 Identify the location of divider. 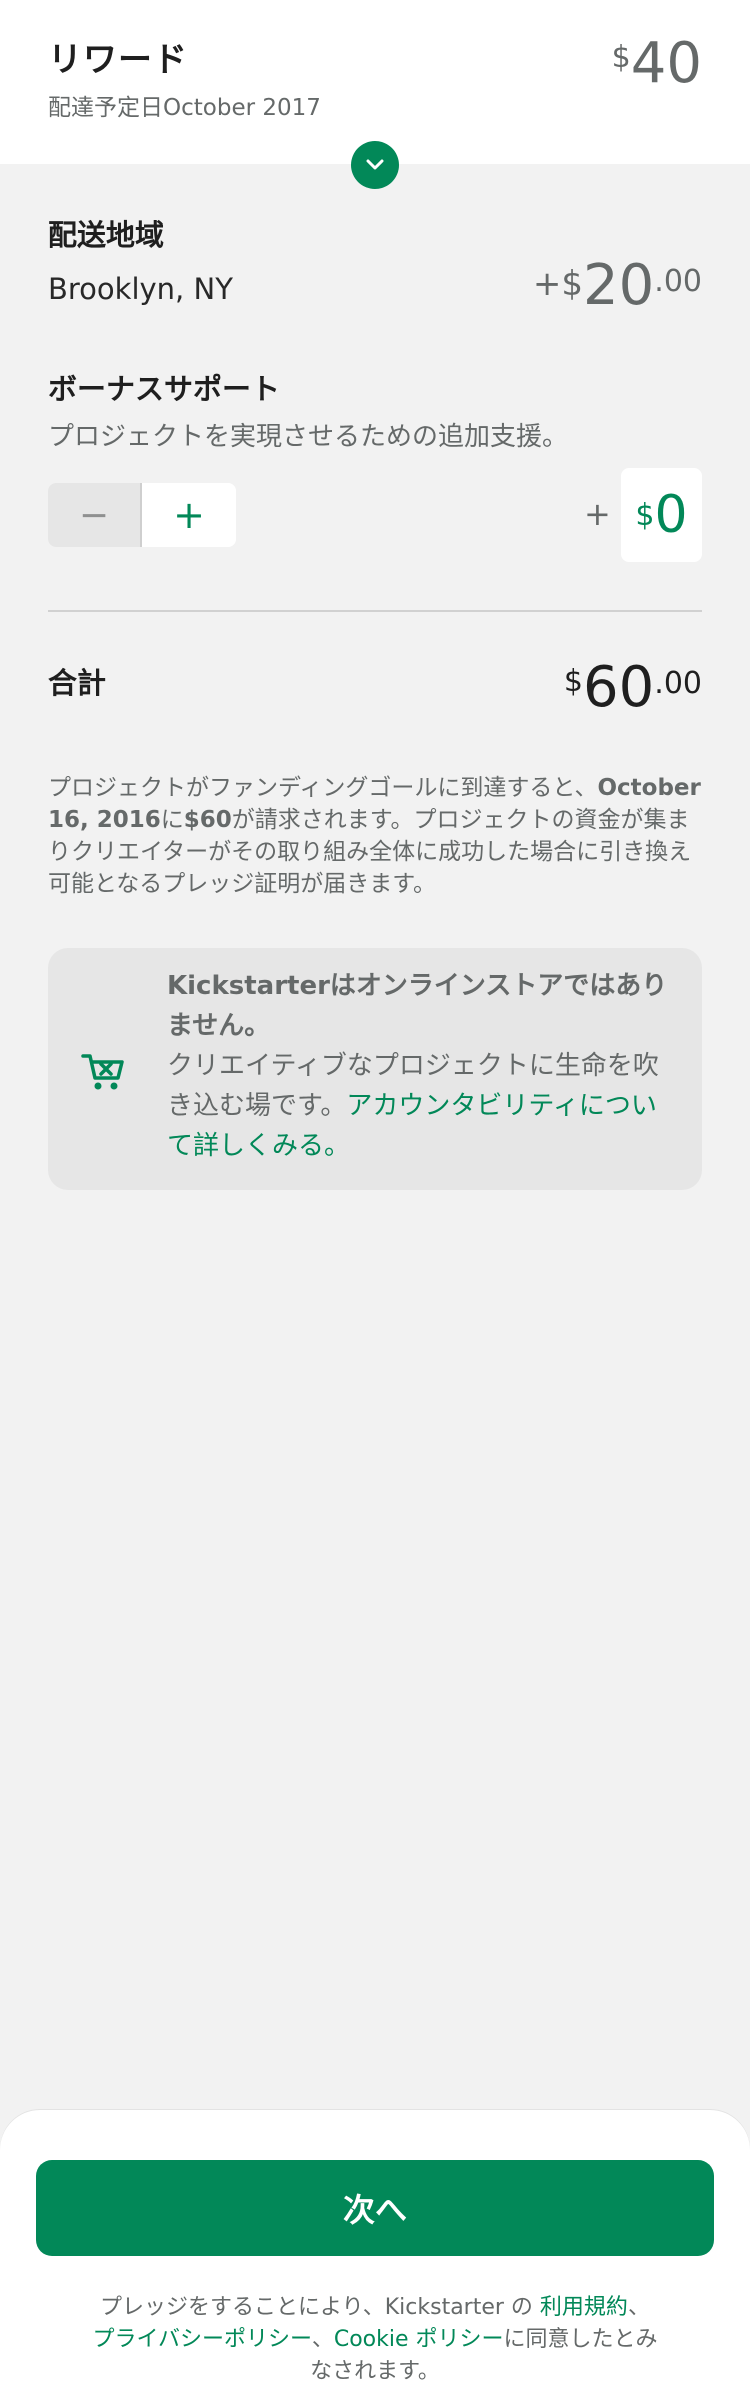
(375, 611).